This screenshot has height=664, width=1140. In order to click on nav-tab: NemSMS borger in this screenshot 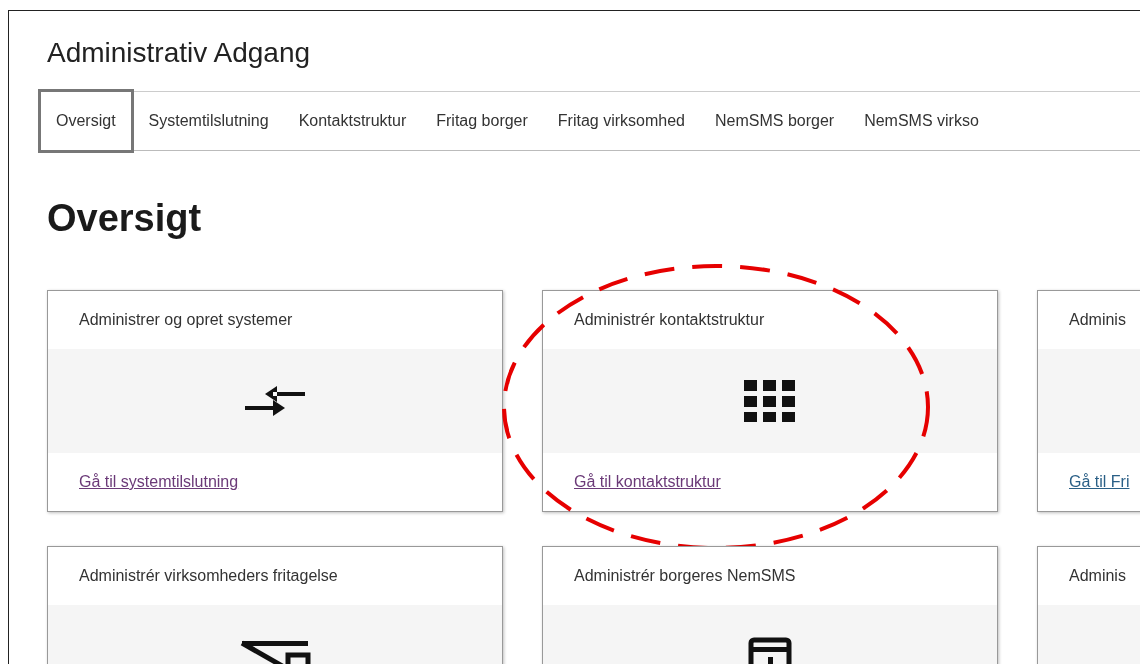, I will do `click(775, 121)`.